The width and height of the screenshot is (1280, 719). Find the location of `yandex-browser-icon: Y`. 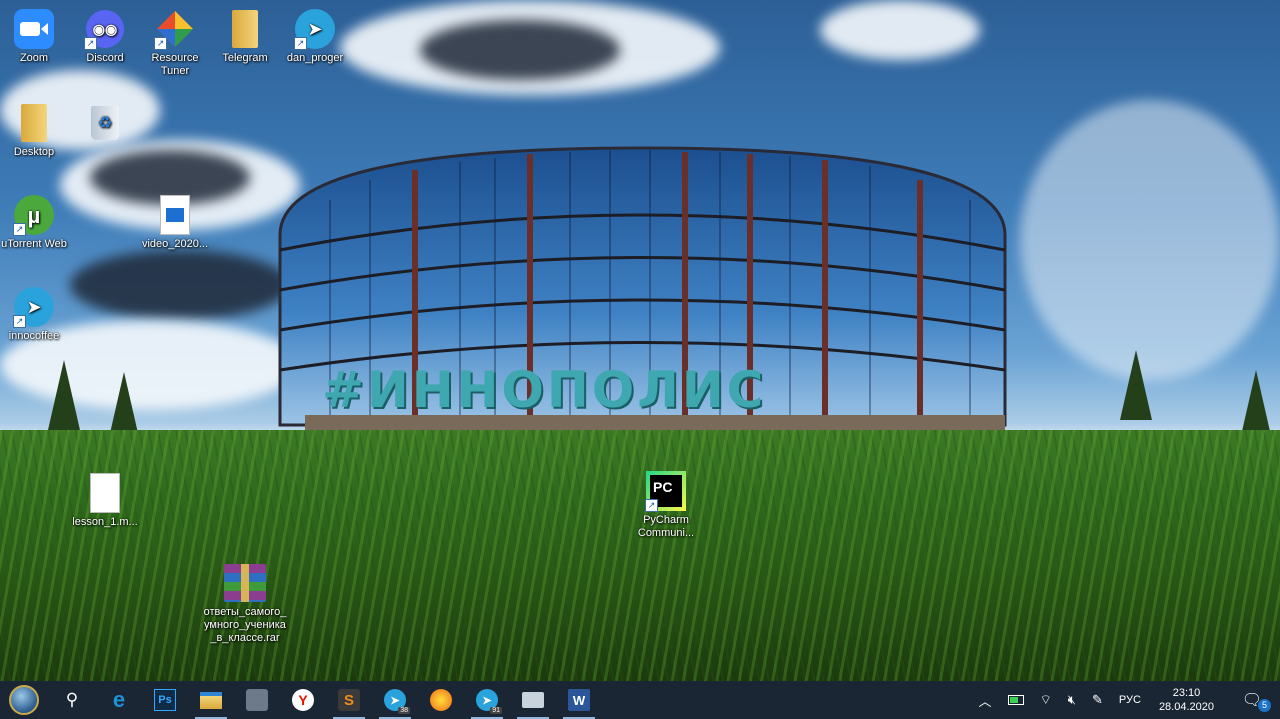

yandex-browser-icon: Y is located at coordinates (303, 700).